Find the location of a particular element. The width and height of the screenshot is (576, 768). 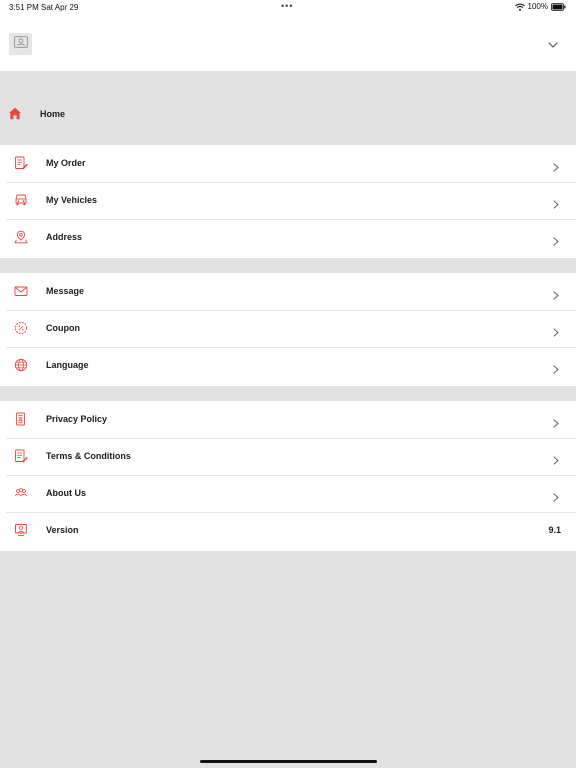

menu-item-label: Coupon is located at coordinates (63, 328).